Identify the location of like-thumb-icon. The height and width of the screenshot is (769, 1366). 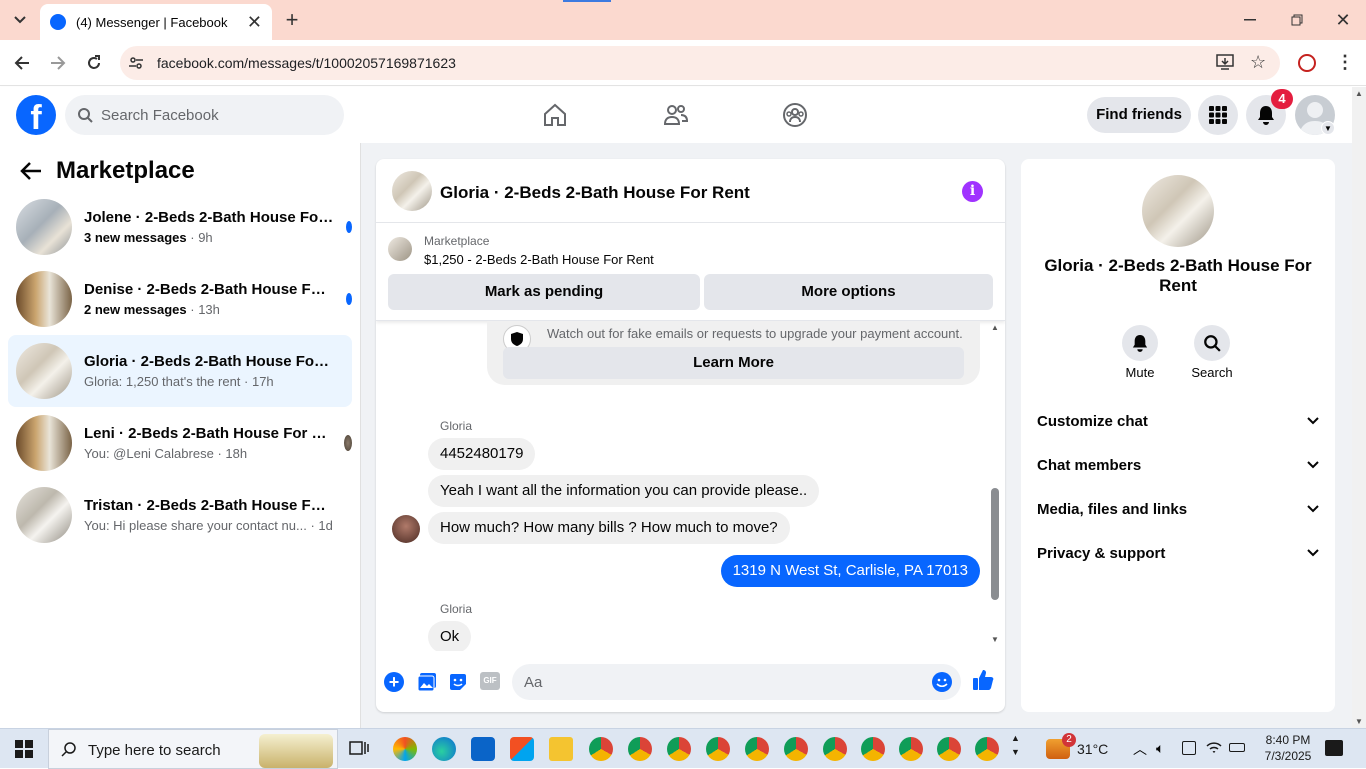
(983, 680).